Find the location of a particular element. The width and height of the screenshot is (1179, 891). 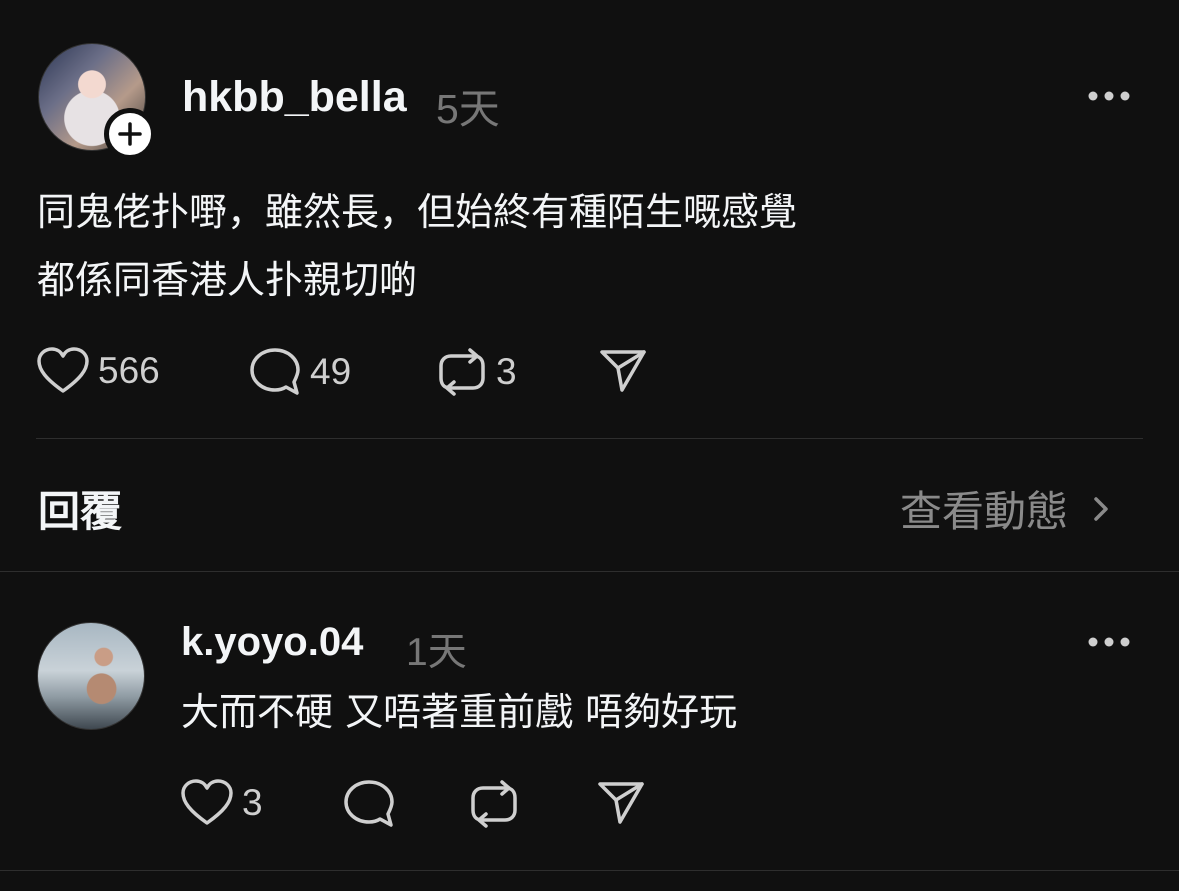

post-repost-button: 3 is located at coordinates (476, 372).